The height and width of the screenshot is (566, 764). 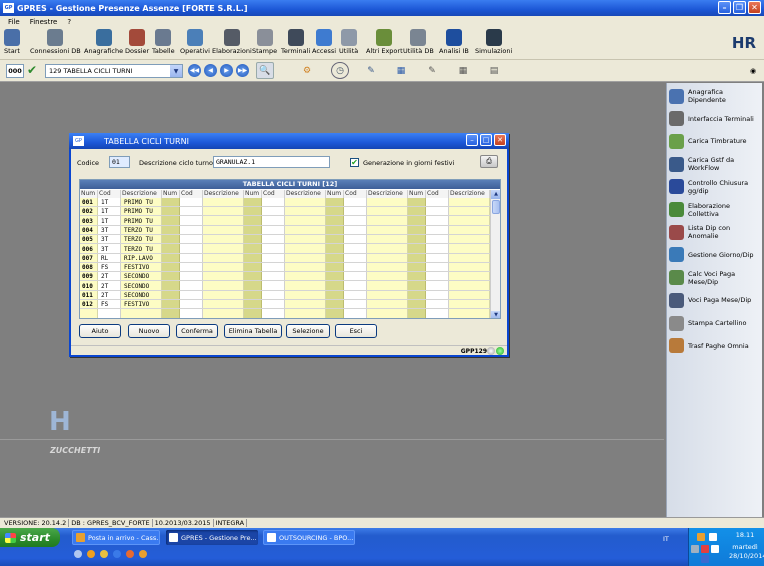 I want to click on tray-outlook-icon, so click(x=701, y=537).